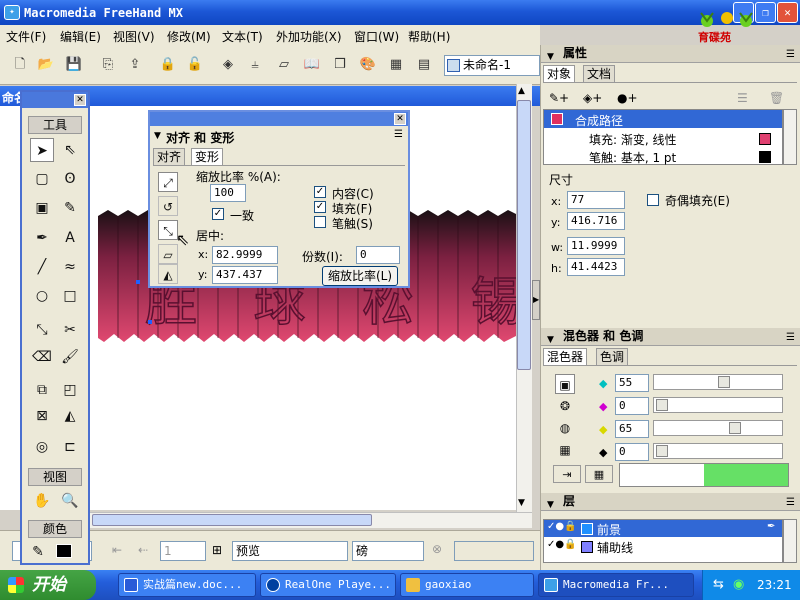  Describe the element at coordinates (567, 474) in the screenshot. I see `add-to-swatches-icon: ⇥` at that location.